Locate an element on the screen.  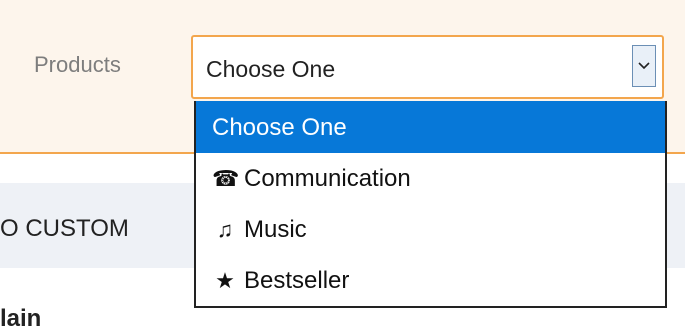
chevron-down-icon is located at coordinates (644, 66).